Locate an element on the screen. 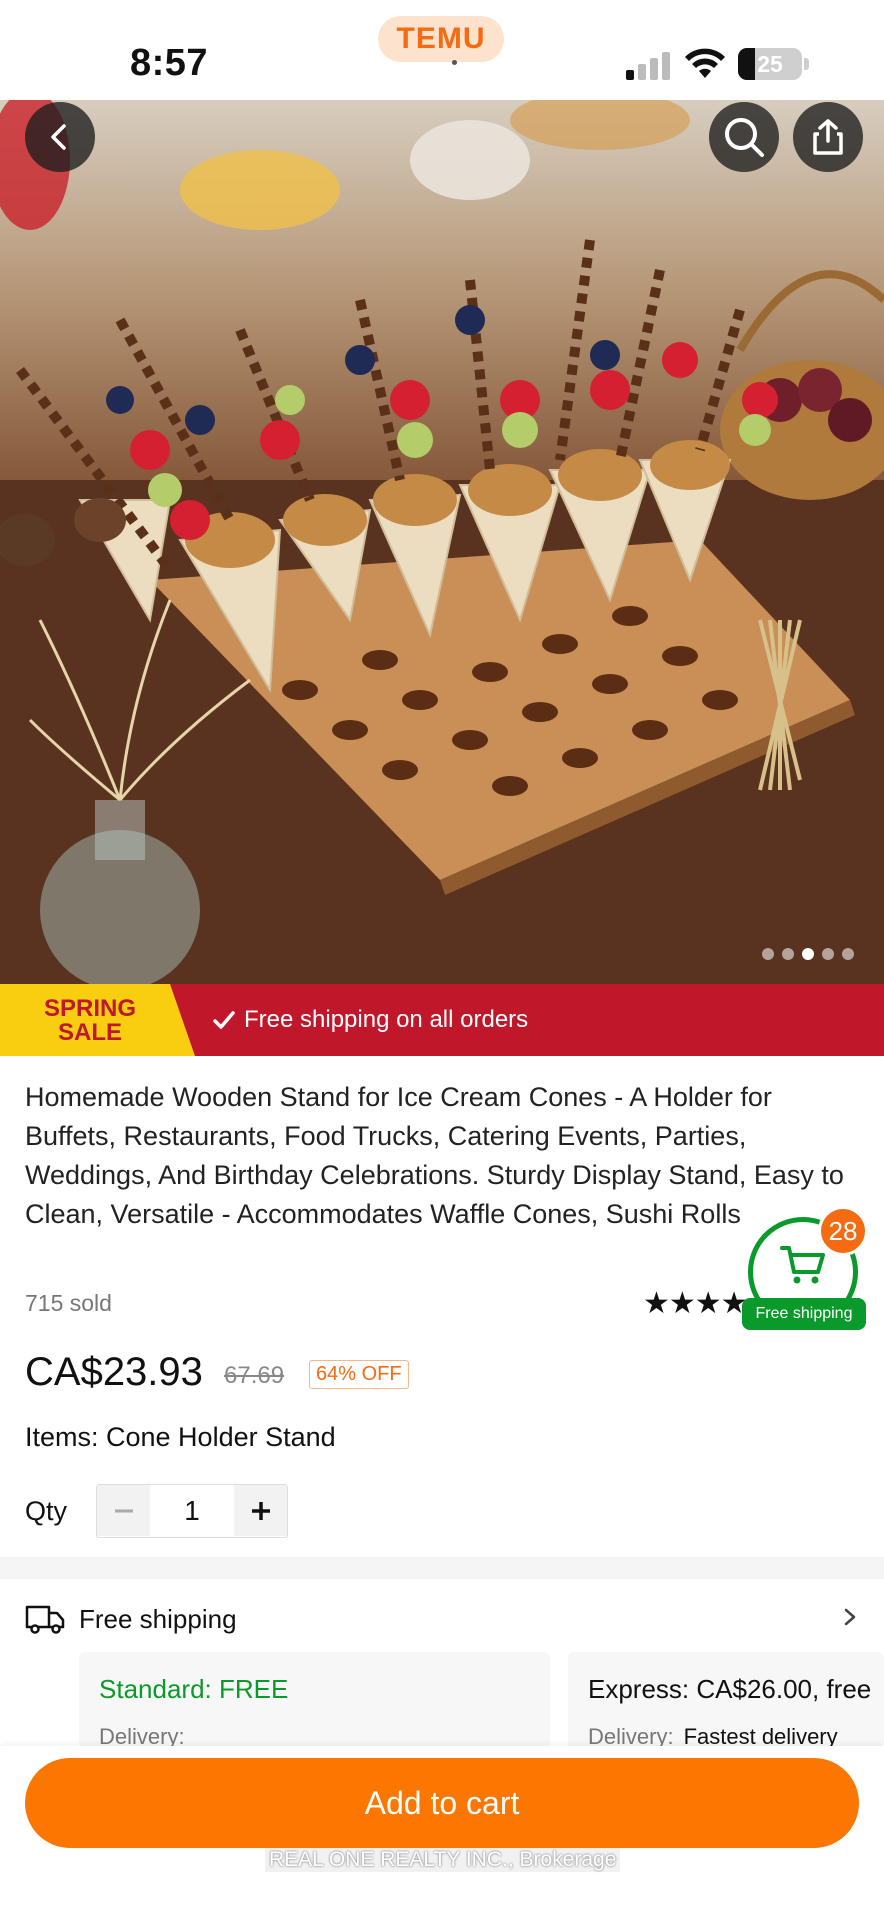  chevron-left-icon is located at coordinates (58, 137).